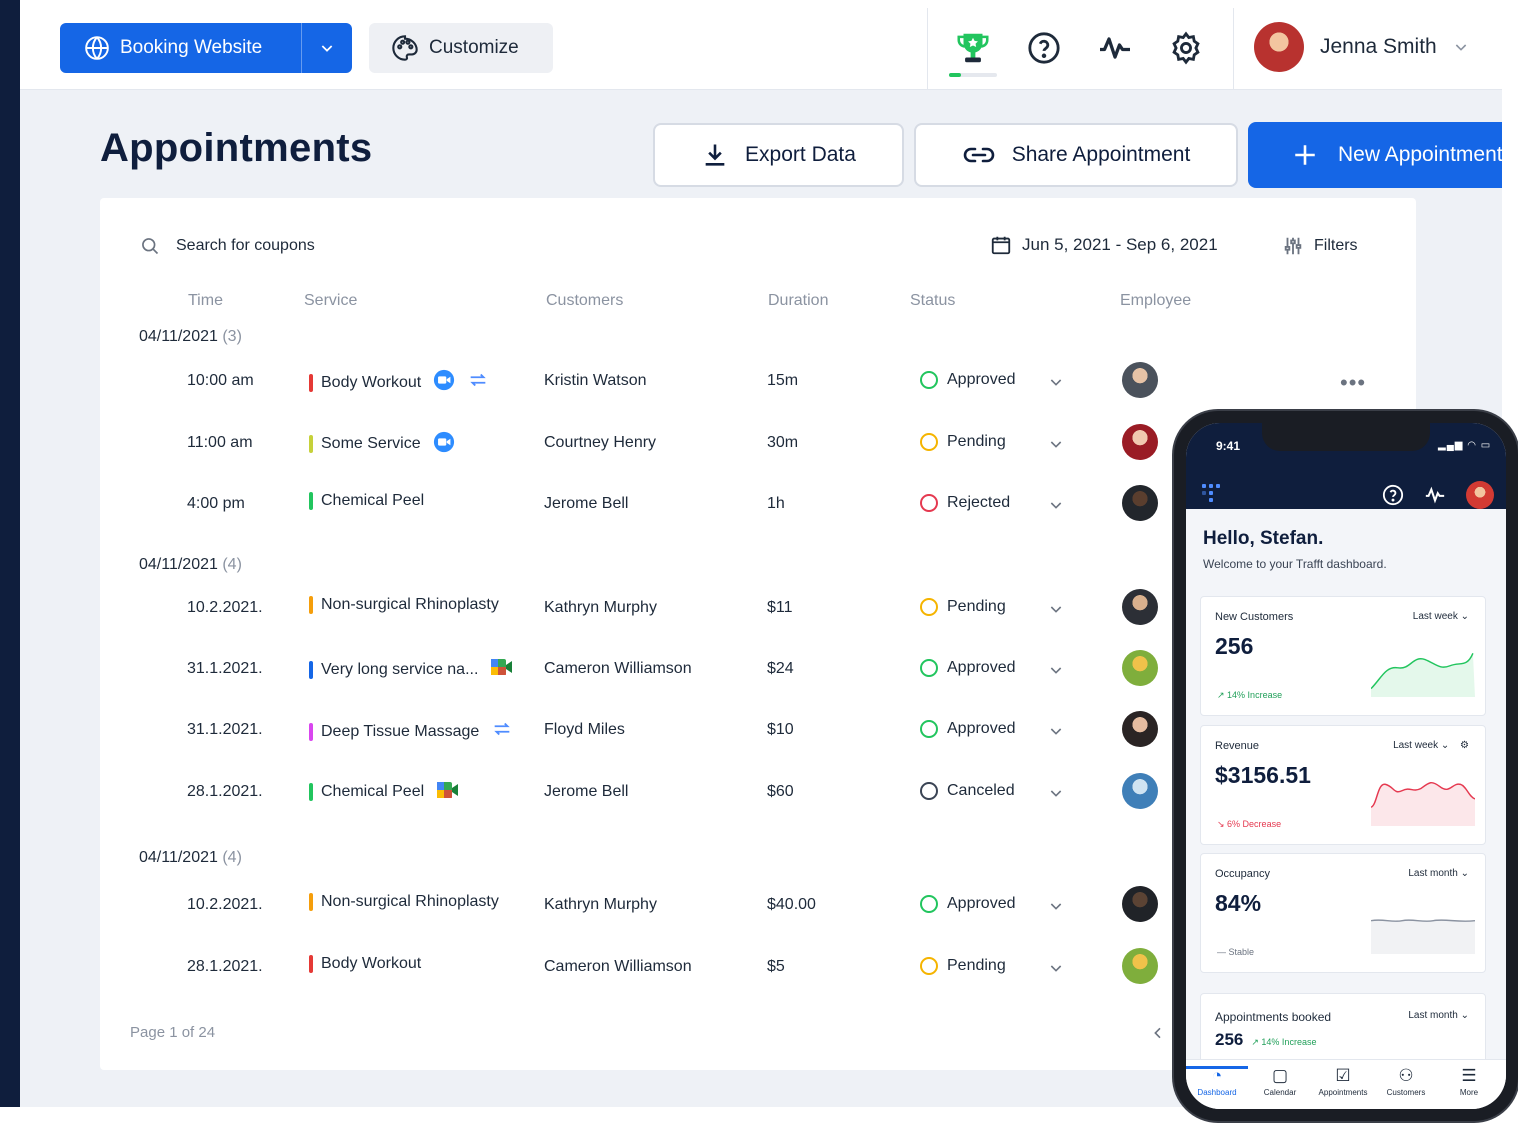 This screenshot has height=1123, width=1518. Describe the element at coordinates (1217, 1081) in the screenshot. I see `tab-dashboard: ◔ Dashboard` at that location.